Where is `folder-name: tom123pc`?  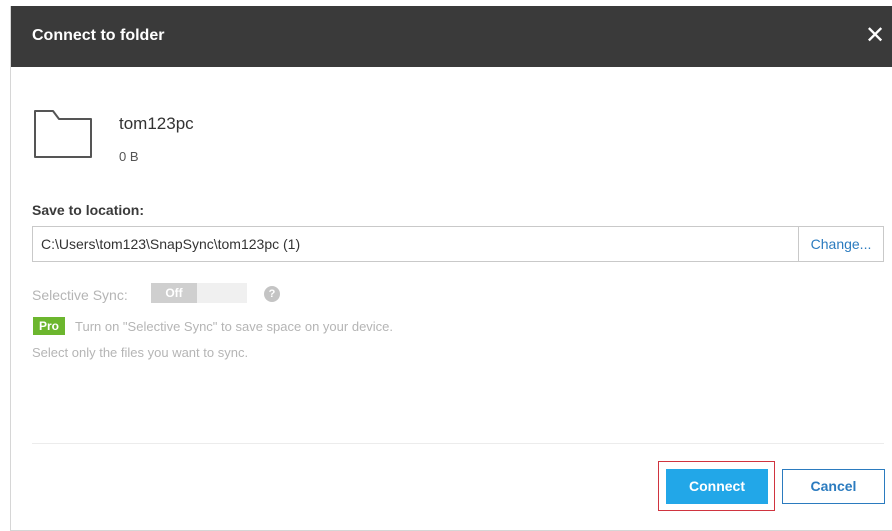 folder-name: tom123pc is located at coordinates (156, 123).